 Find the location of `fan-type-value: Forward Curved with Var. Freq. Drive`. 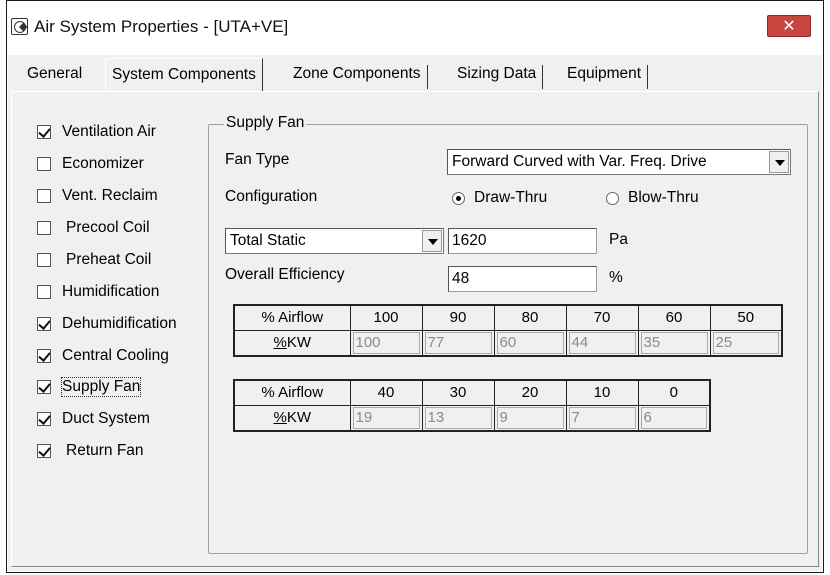

fan-type-value: Forward Curved with Var. Freq. Drive is located at coordinates (579, 161).